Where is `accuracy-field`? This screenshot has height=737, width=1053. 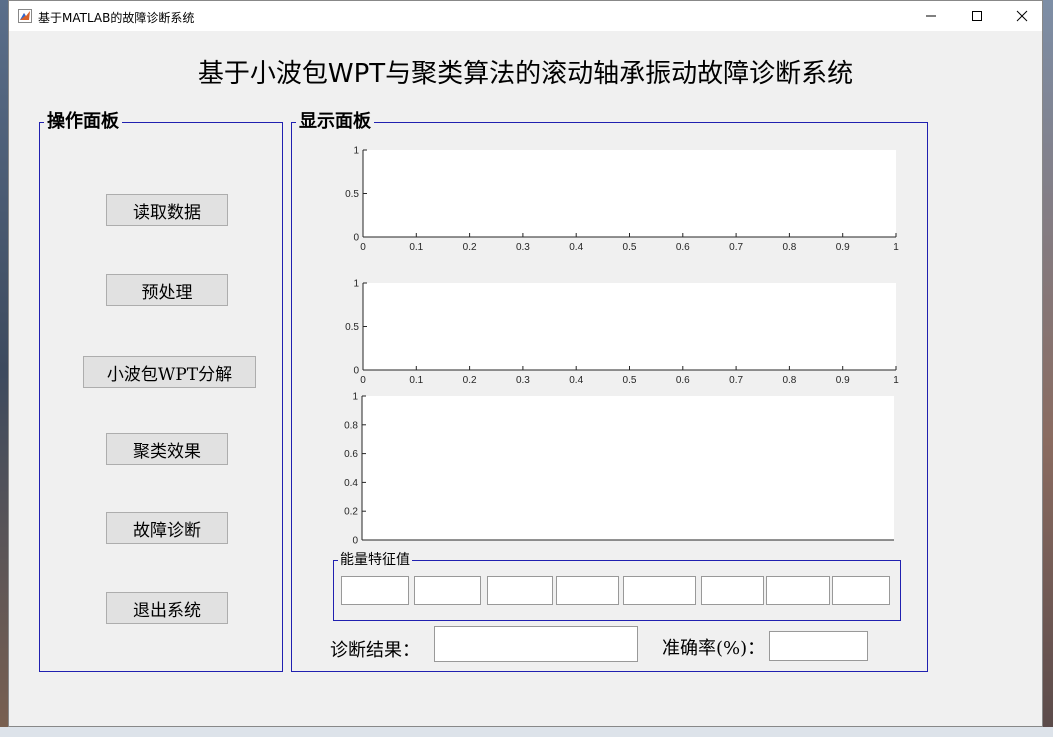
accuracy-field is located at coordinates (818, 646).